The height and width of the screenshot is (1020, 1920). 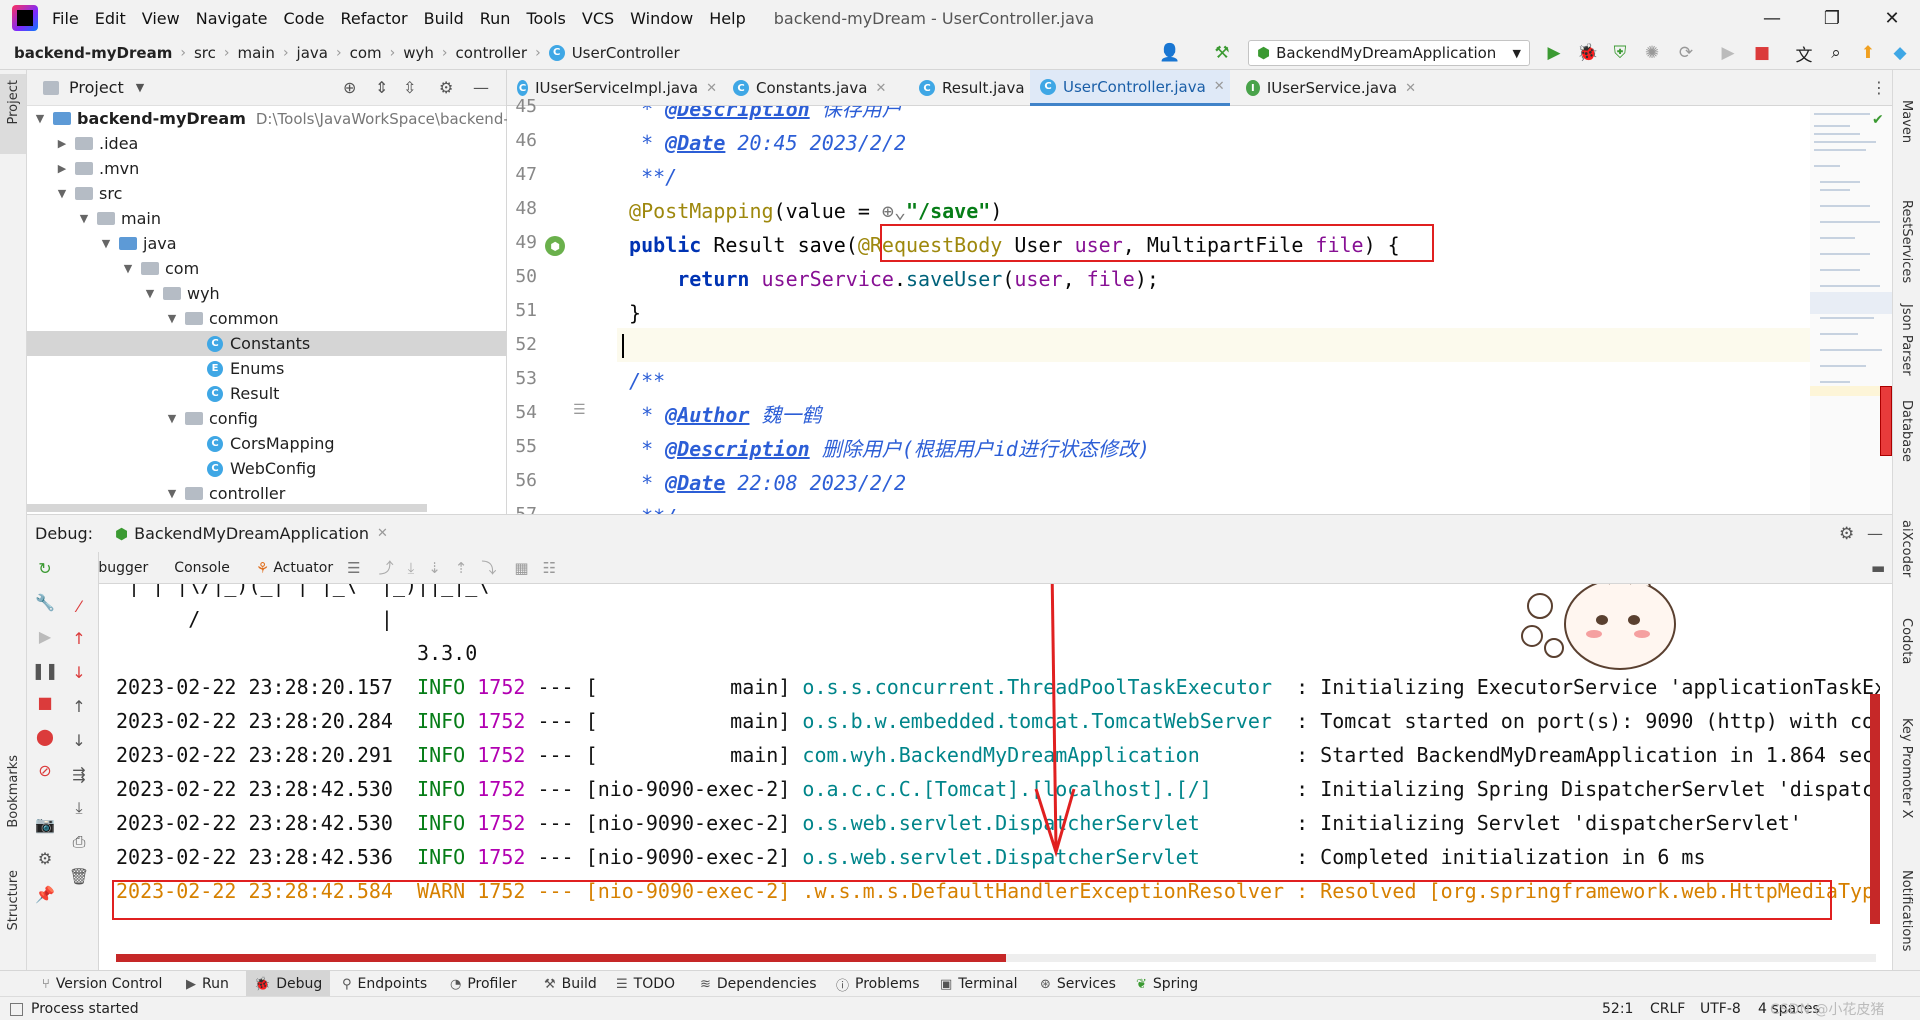 What do you see at coordinates (258, 343) in the screenshot?
I see `tree-item-constants: C Constants` at bounding box center [258, 343].